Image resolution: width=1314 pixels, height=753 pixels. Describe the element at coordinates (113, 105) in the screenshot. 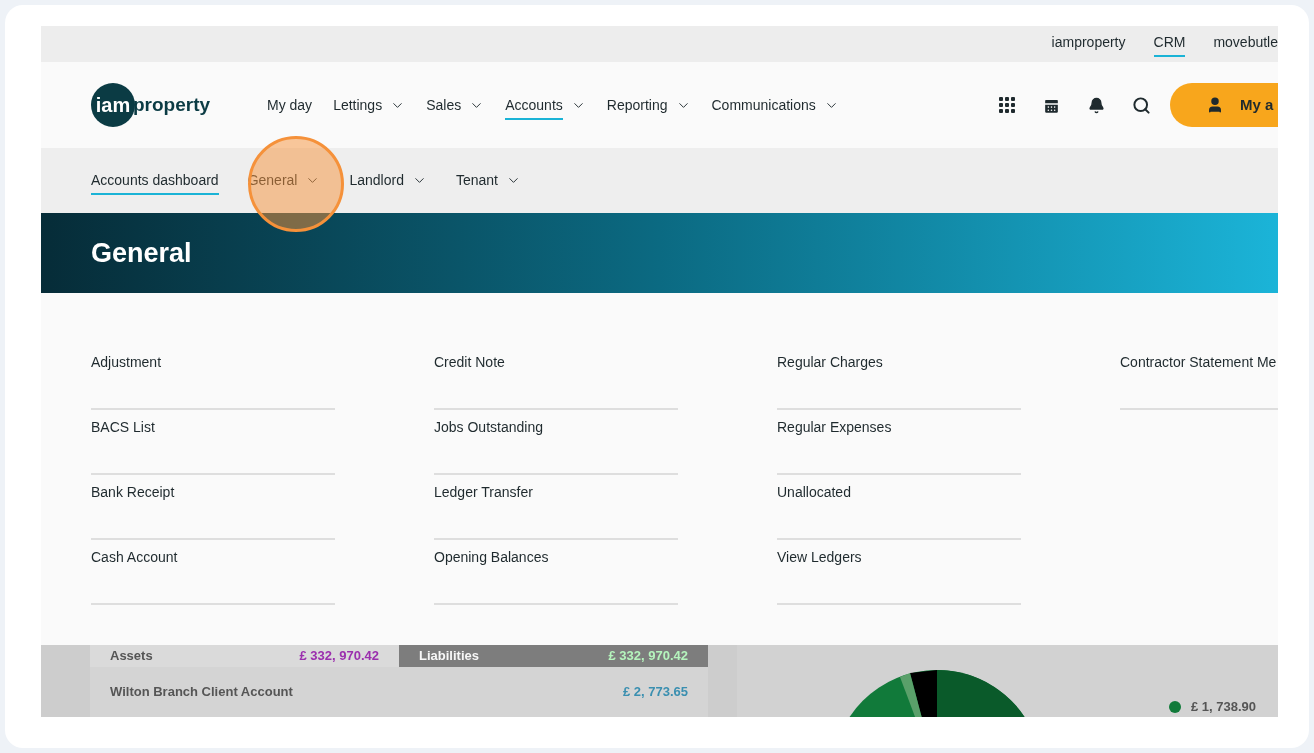

I see `logo-mark: iam` at that location.